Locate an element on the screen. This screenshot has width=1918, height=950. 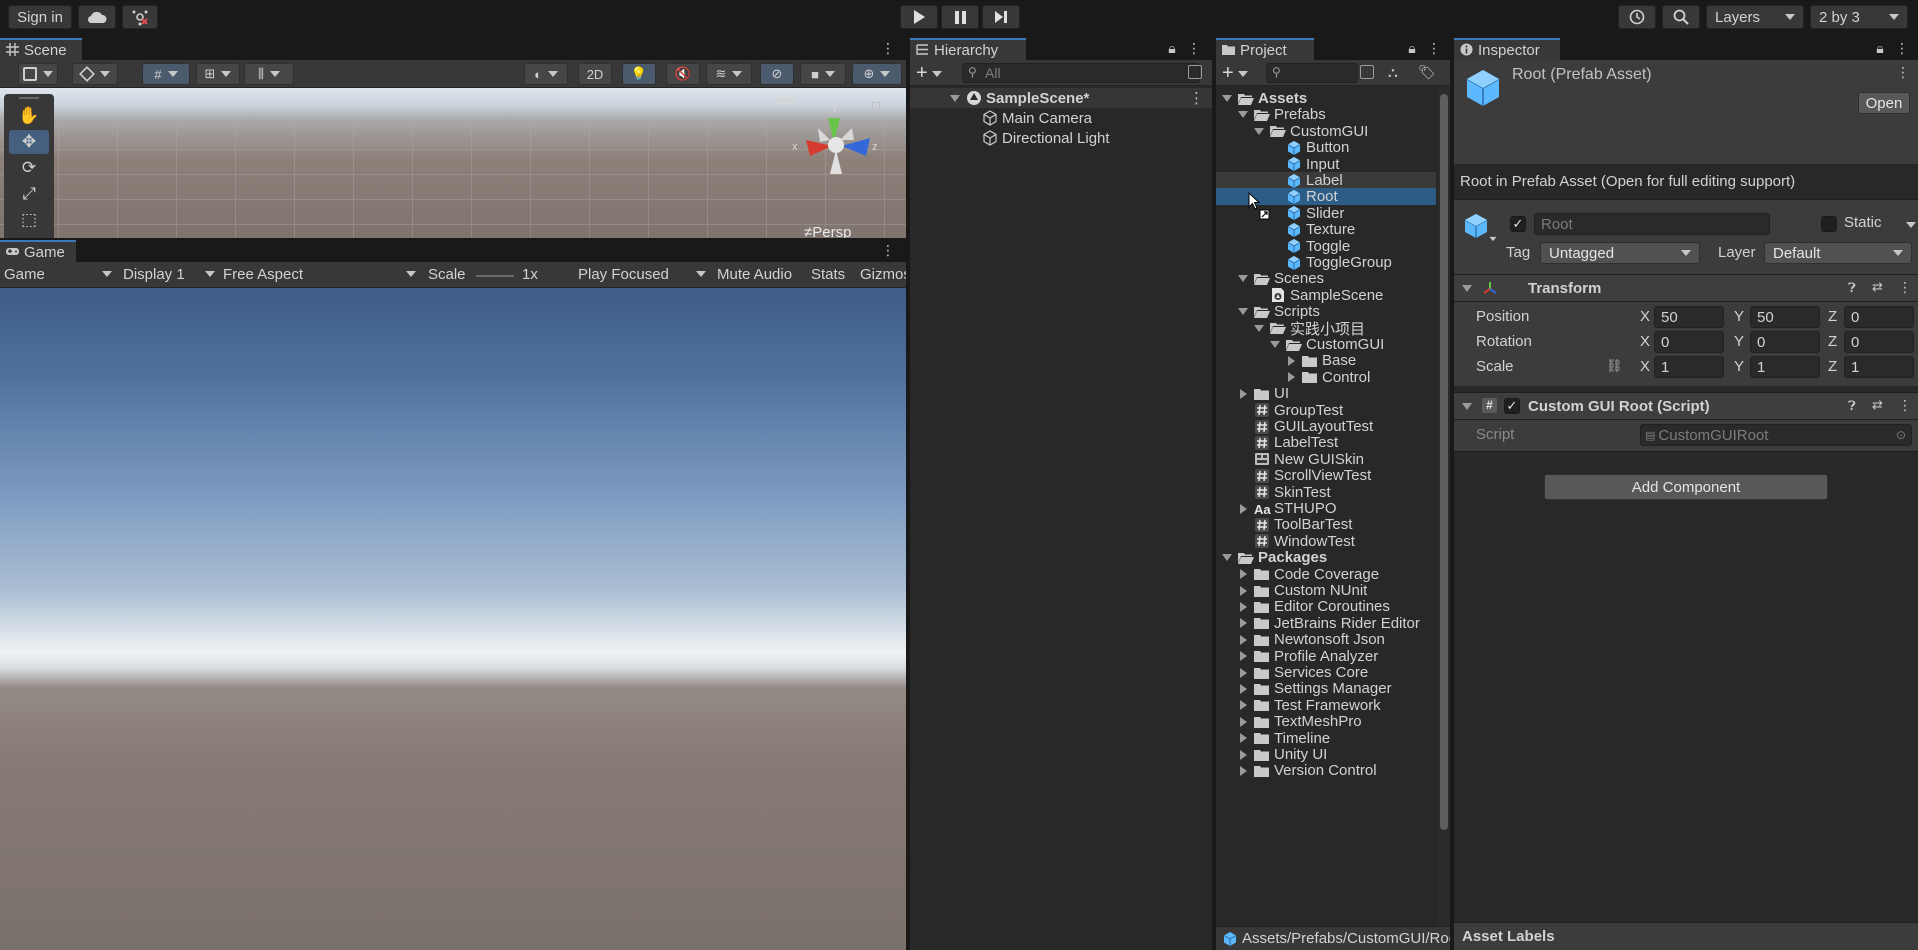
prefab-icon is located at coordinates (1476, 226).